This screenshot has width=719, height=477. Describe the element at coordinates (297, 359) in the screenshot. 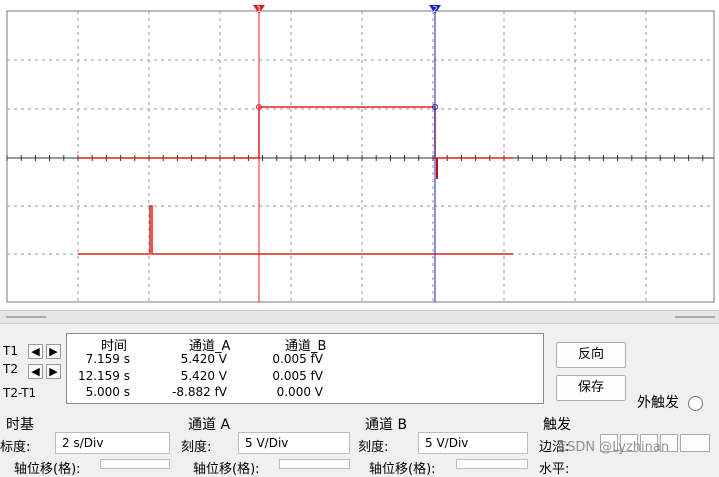

I see `t1-channel-b: 0.005 fV` at that location.